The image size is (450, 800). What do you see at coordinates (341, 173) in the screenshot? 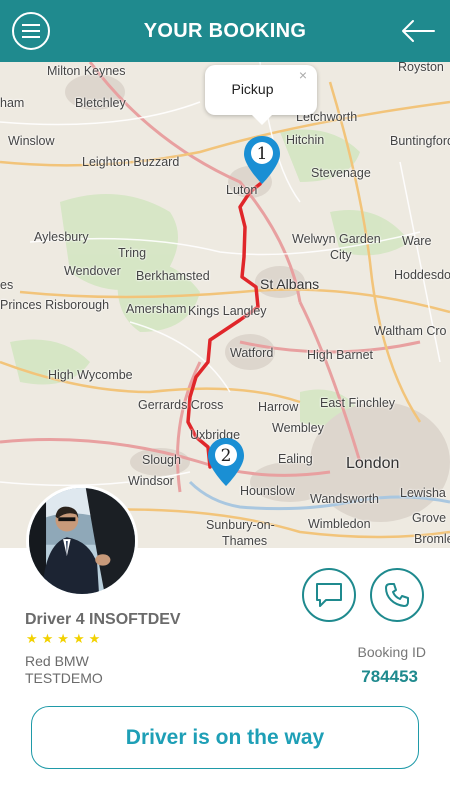
I see `map-label: Stevenage` at bounding box center [341, 173].